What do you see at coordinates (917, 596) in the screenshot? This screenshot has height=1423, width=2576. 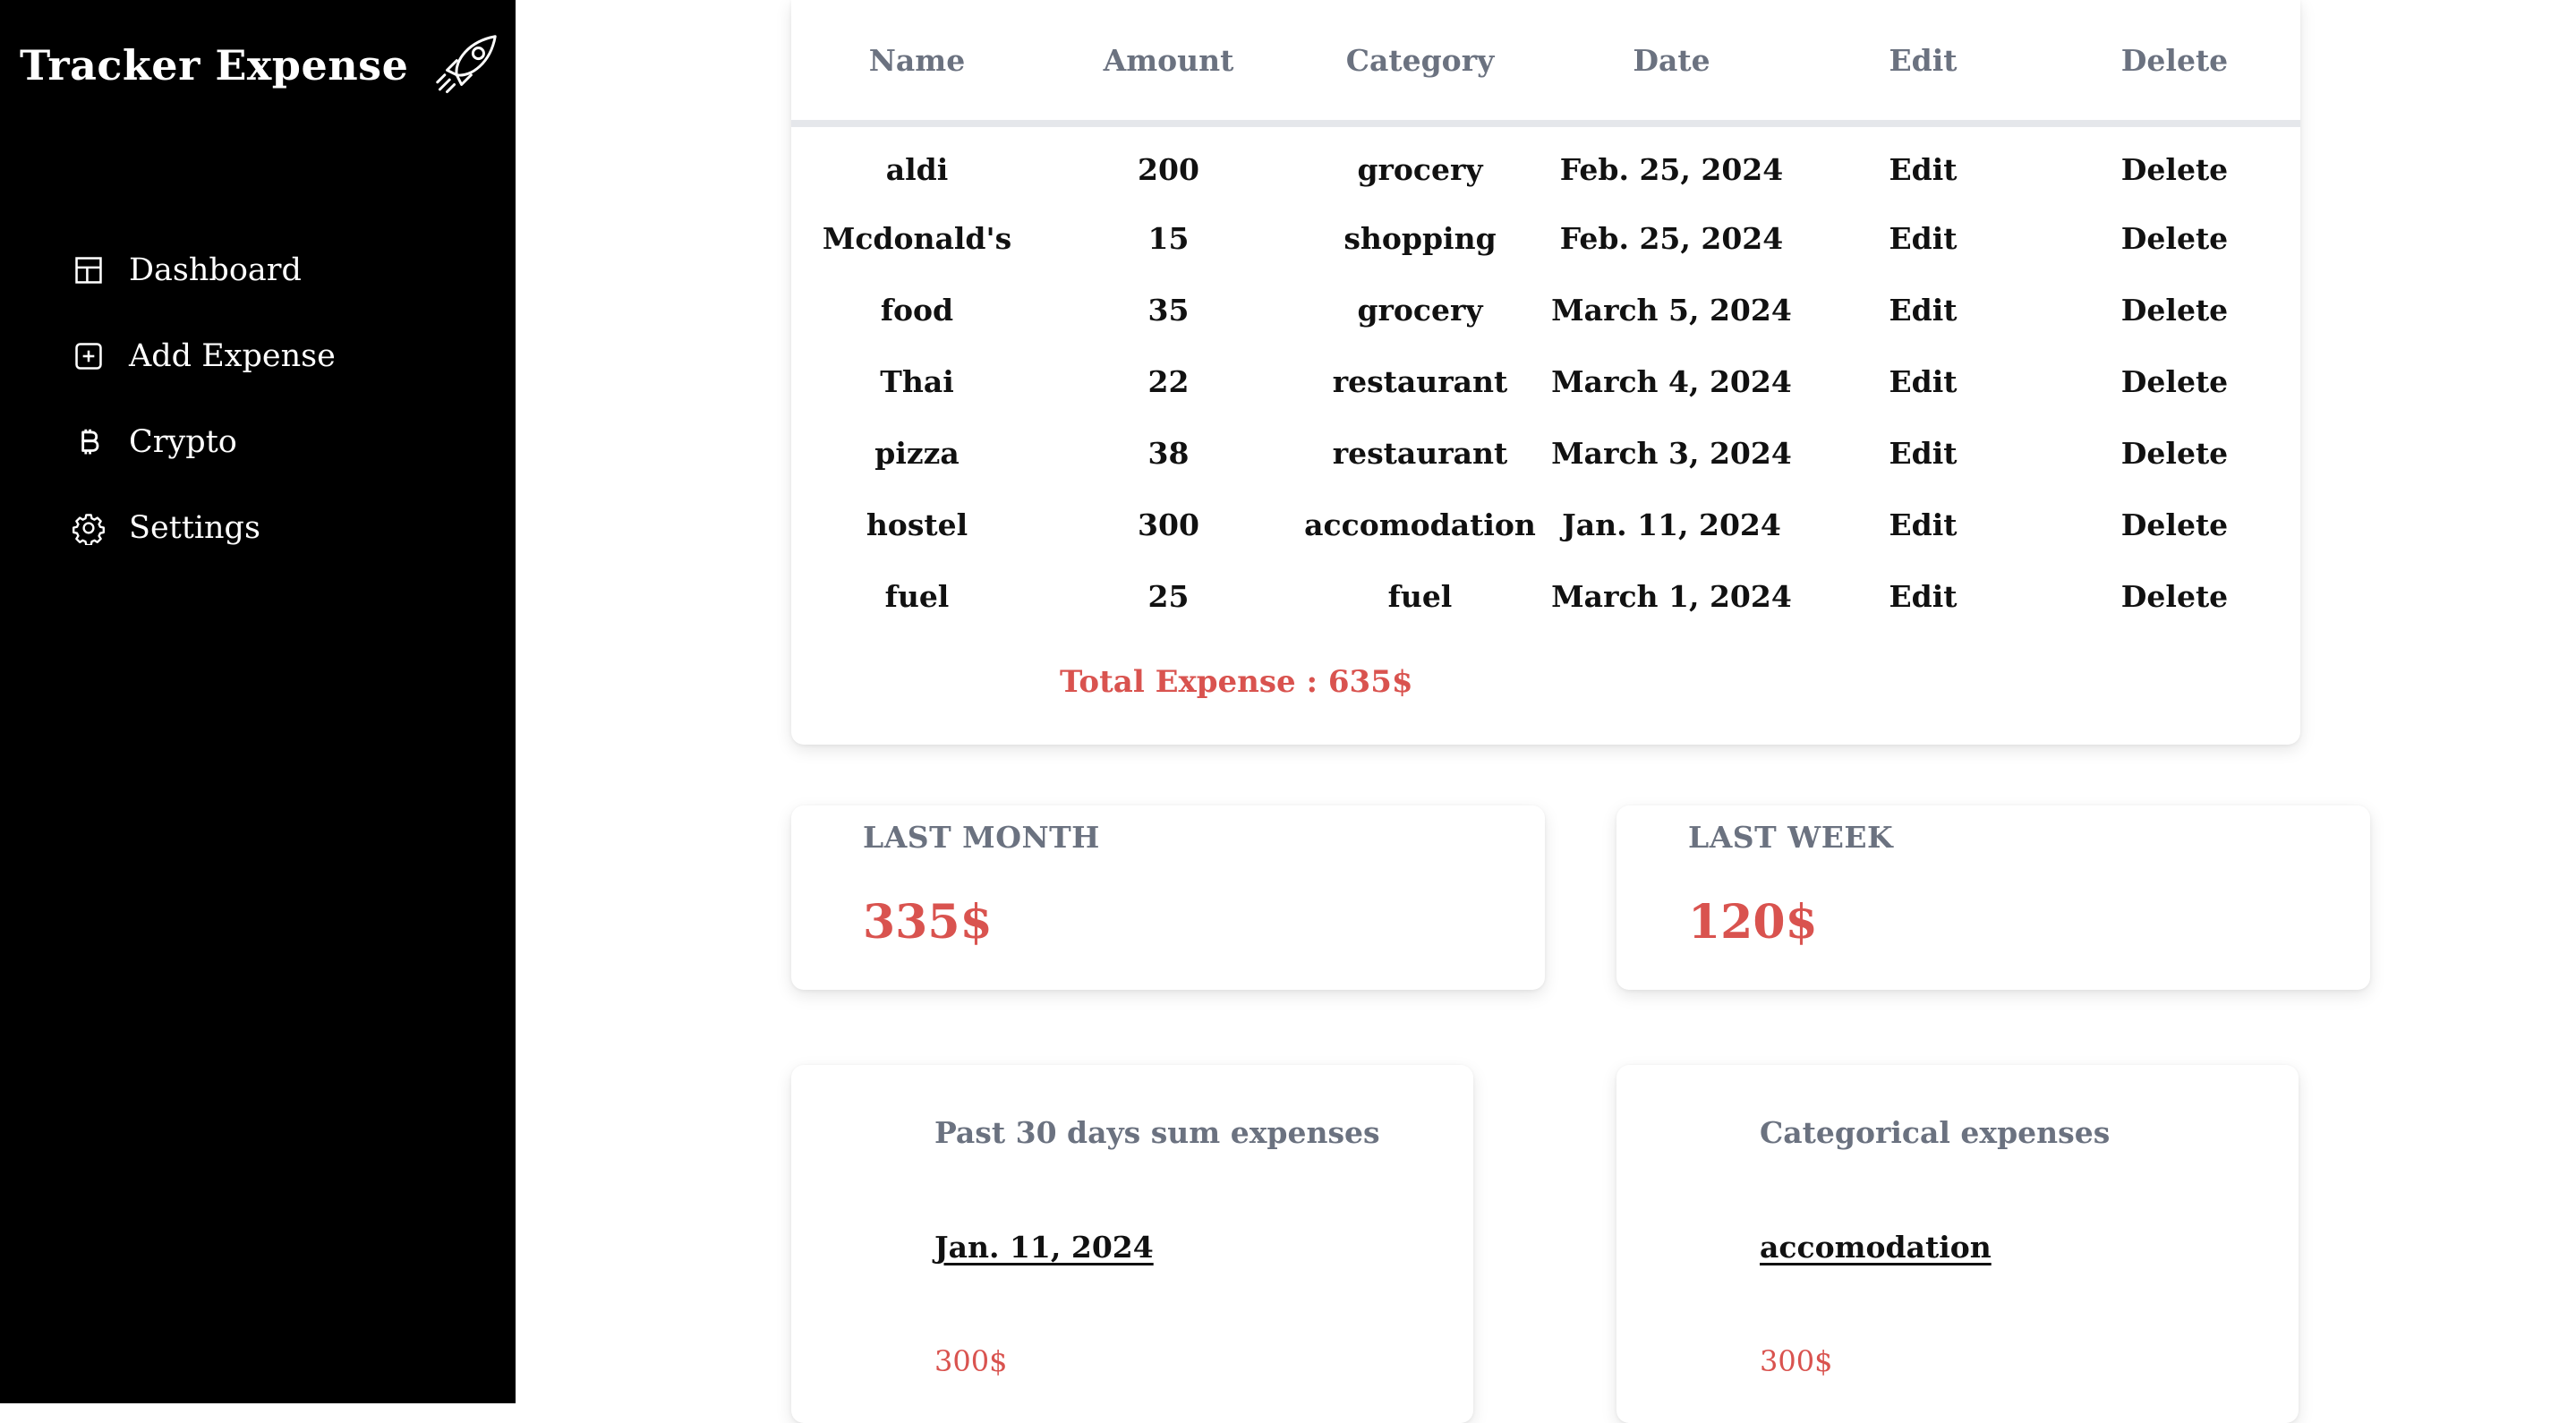 I see `cell-name: fuel` at bounding box center [917, 596].